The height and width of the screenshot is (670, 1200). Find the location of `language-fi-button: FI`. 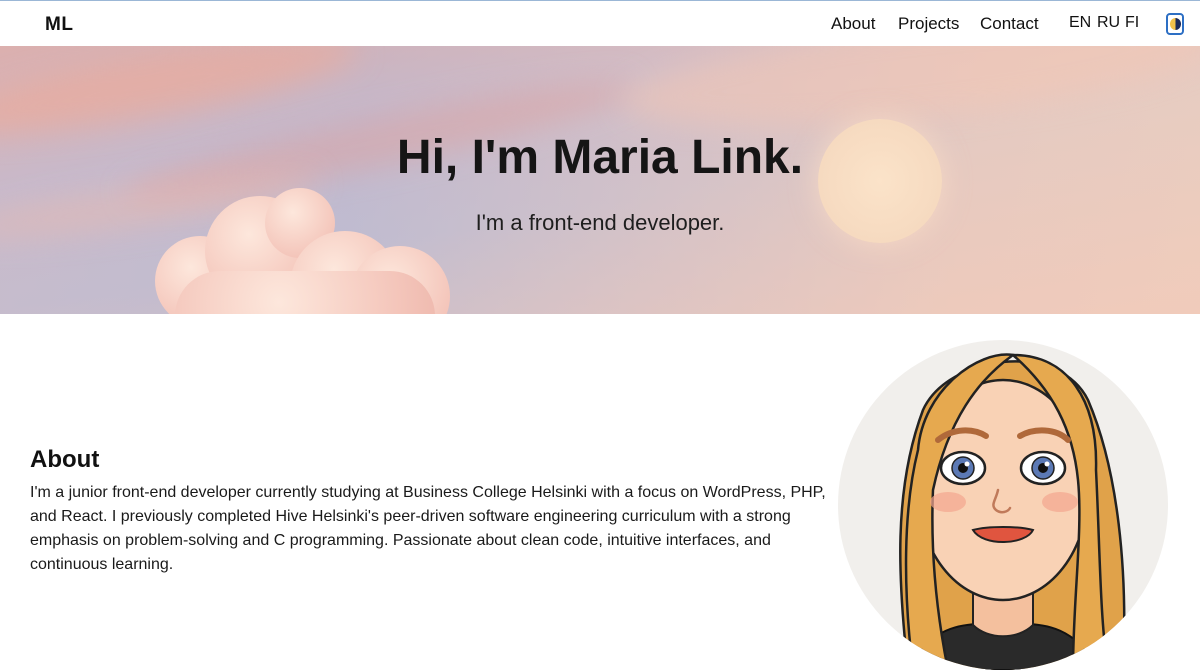

language-fi-button: FI is located at coordinates (1132, 23).